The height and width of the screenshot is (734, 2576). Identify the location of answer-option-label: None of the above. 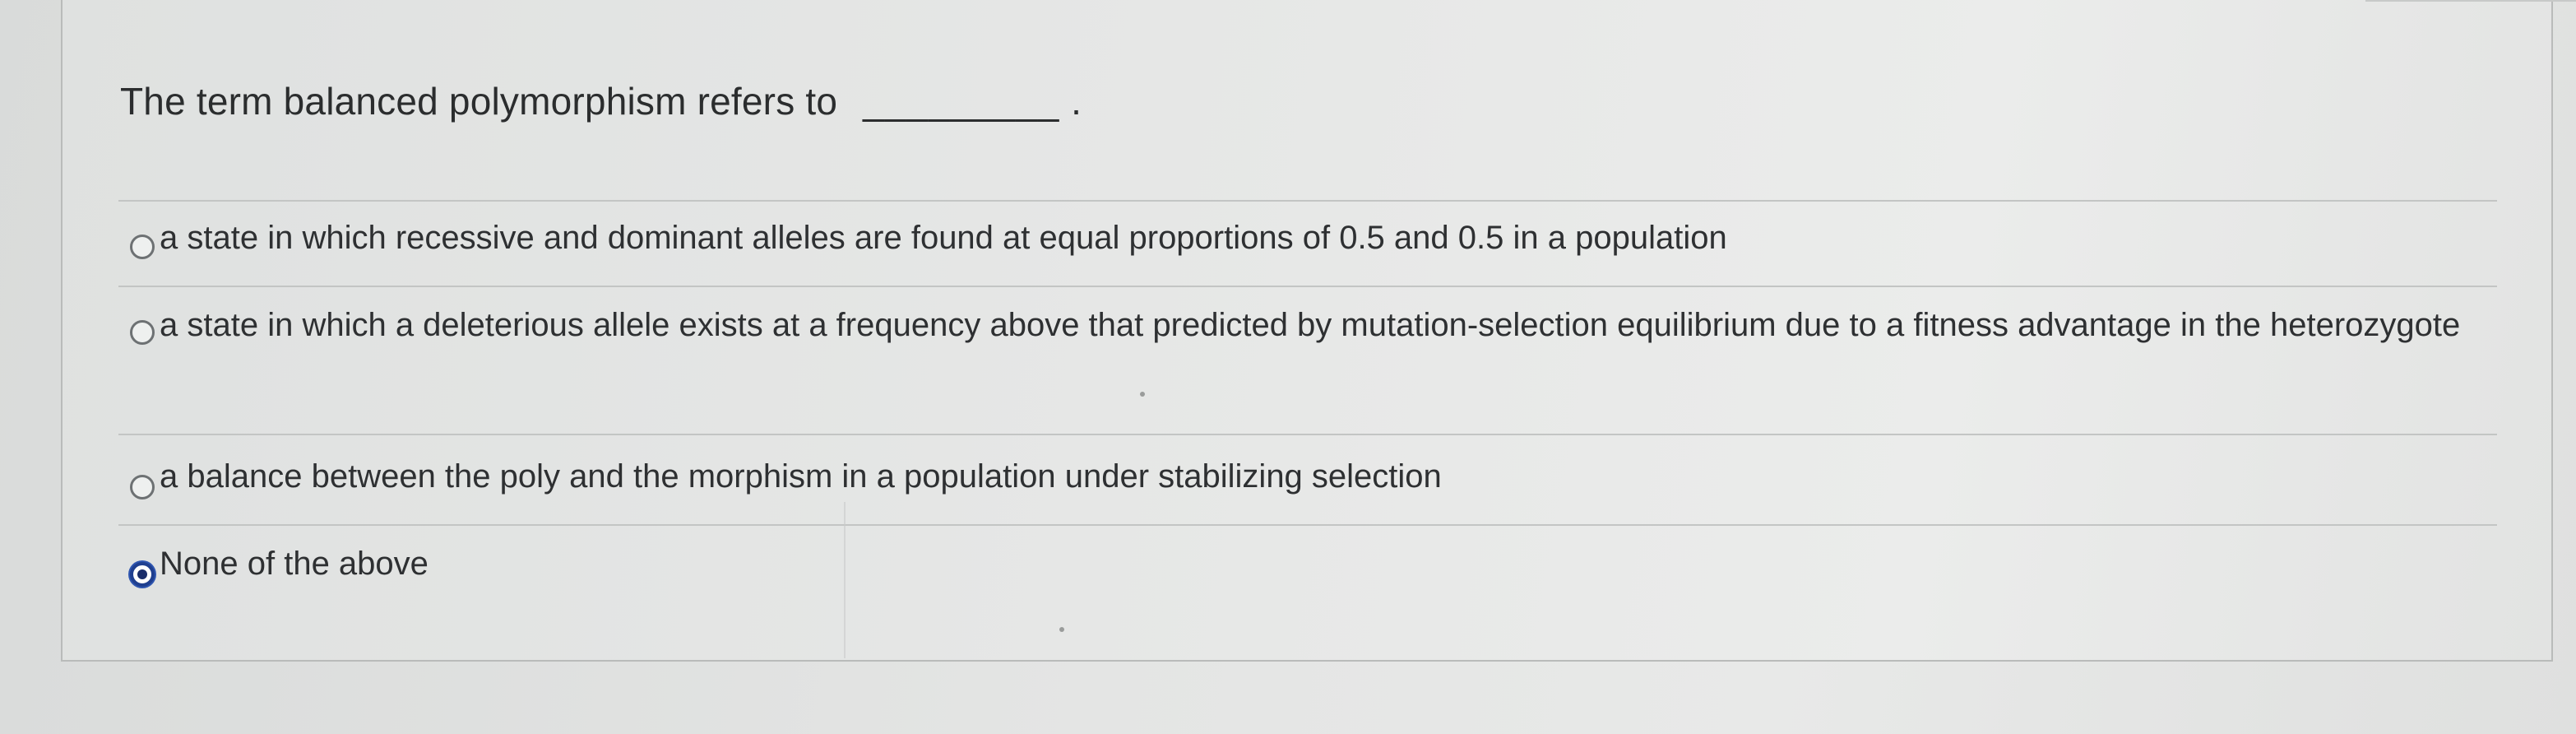
(1328, 564).